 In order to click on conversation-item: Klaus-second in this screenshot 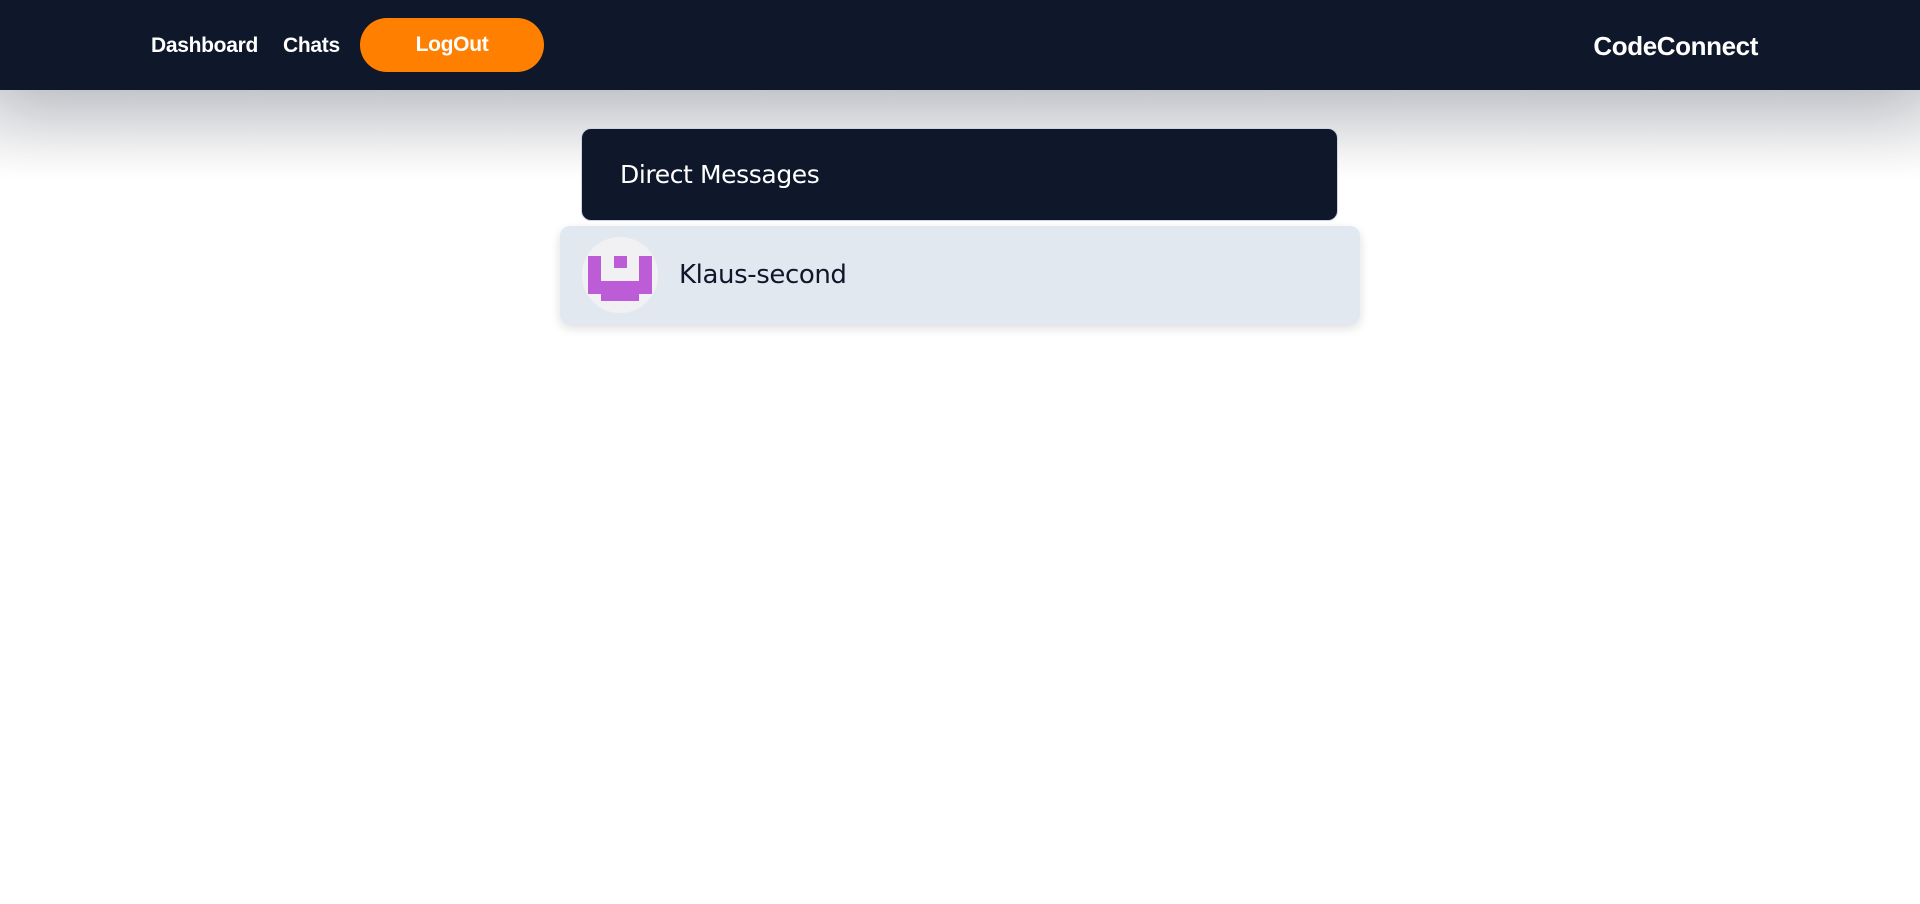, I will do `click(960, 275)`.